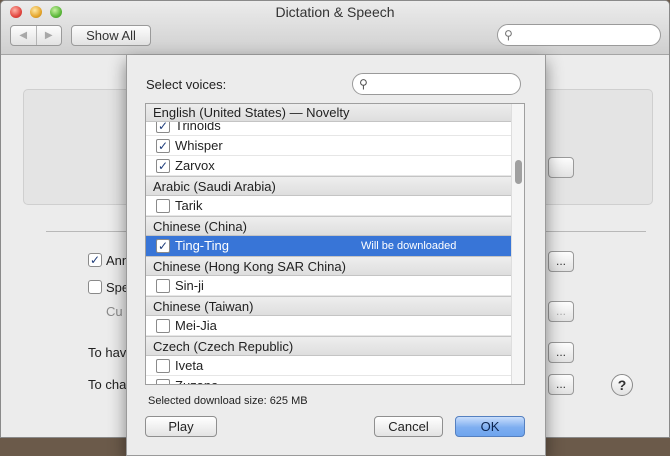 The image size is (670, 456). Describe the element at coordinates (196, 380) in the screenshot. I see `voice-name: Zuzana` at that location.